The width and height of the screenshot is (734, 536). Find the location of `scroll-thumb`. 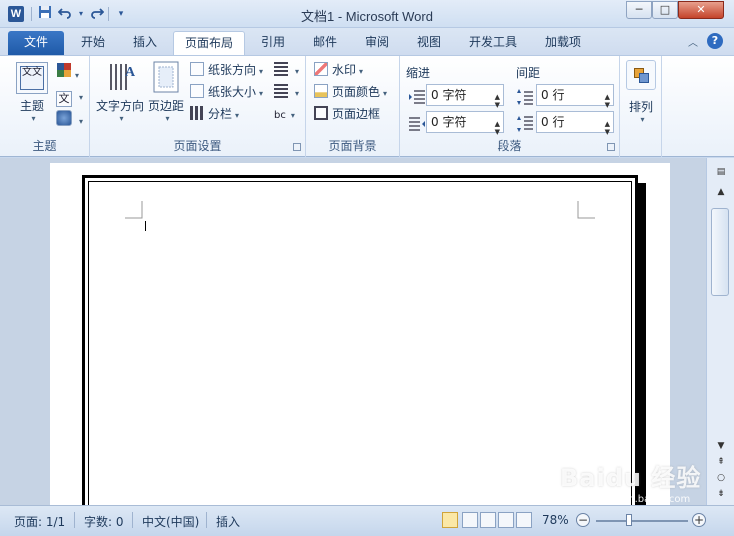

scroll-thumb is located at coordinates (720, 252).